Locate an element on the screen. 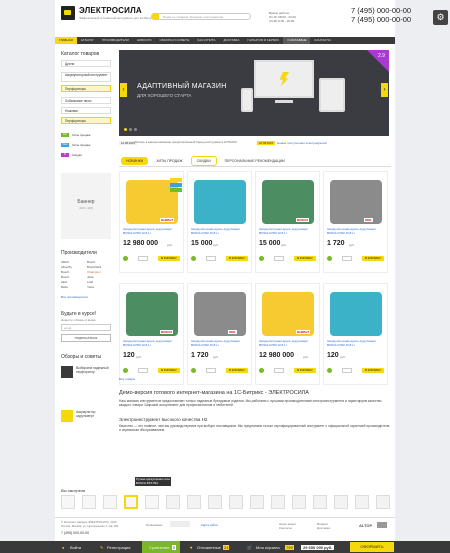  news-link: Новые поступления электродрелей is located at coordinates (302, 143).